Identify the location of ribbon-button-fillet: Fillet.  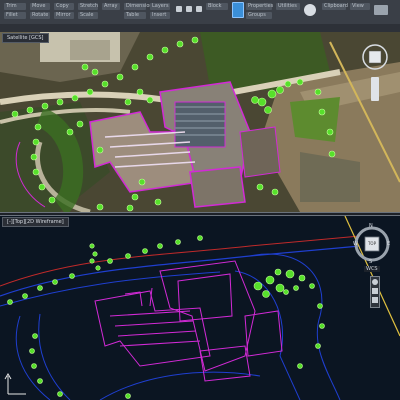
(15, 15).